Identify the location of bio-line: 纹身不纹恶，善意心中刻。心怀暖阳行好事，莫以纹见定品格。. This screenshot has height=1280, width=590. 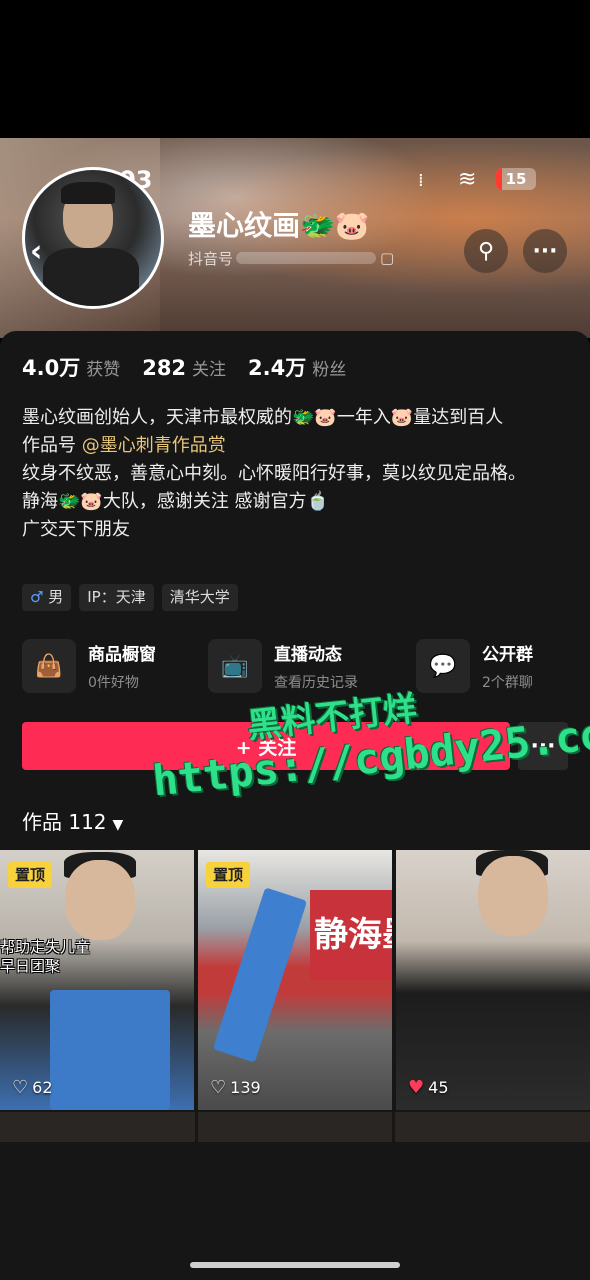
(274, 473).